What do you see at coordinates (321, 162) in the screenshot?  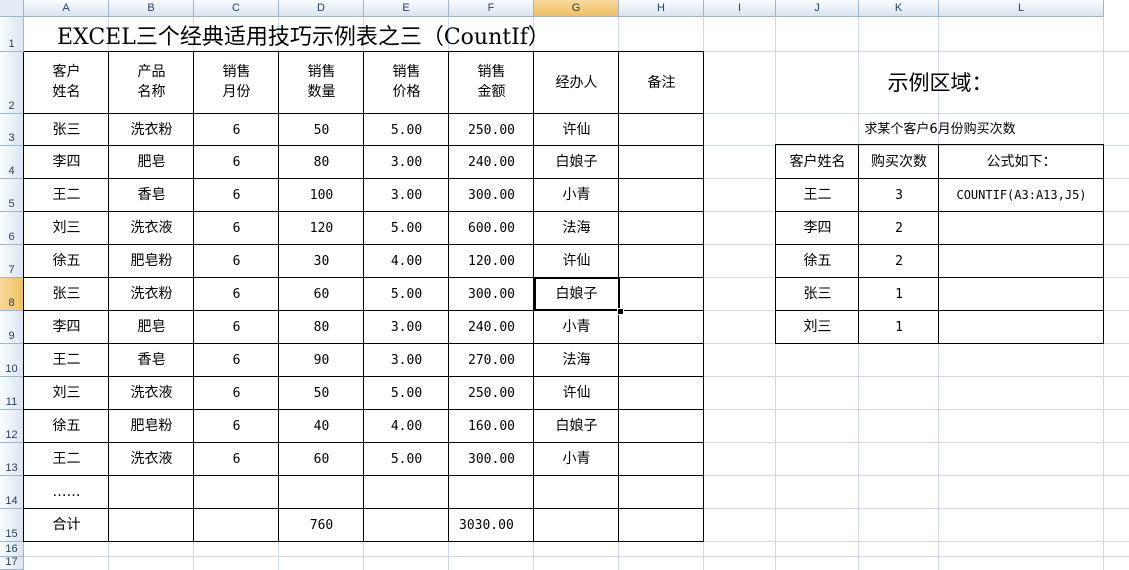 I see `table-cell: 80` at bounding box center [321, 162].